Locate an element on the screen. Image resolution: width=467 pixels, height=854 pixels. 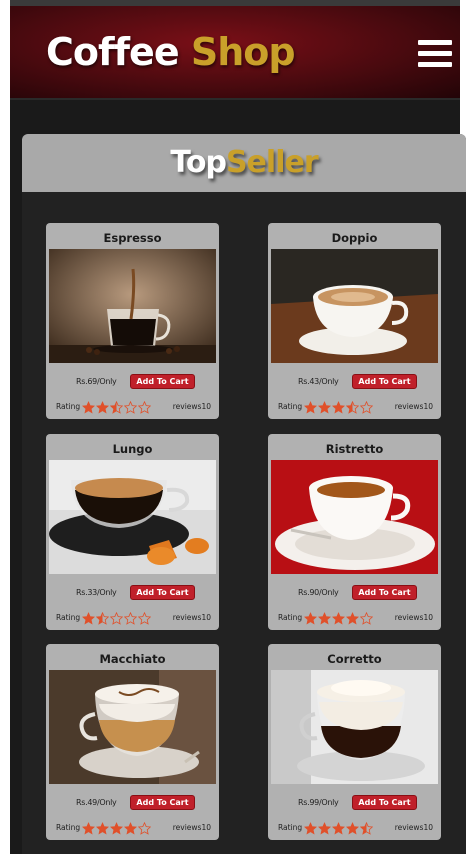
product-name: Corretto is located at coordinates (354, 659).